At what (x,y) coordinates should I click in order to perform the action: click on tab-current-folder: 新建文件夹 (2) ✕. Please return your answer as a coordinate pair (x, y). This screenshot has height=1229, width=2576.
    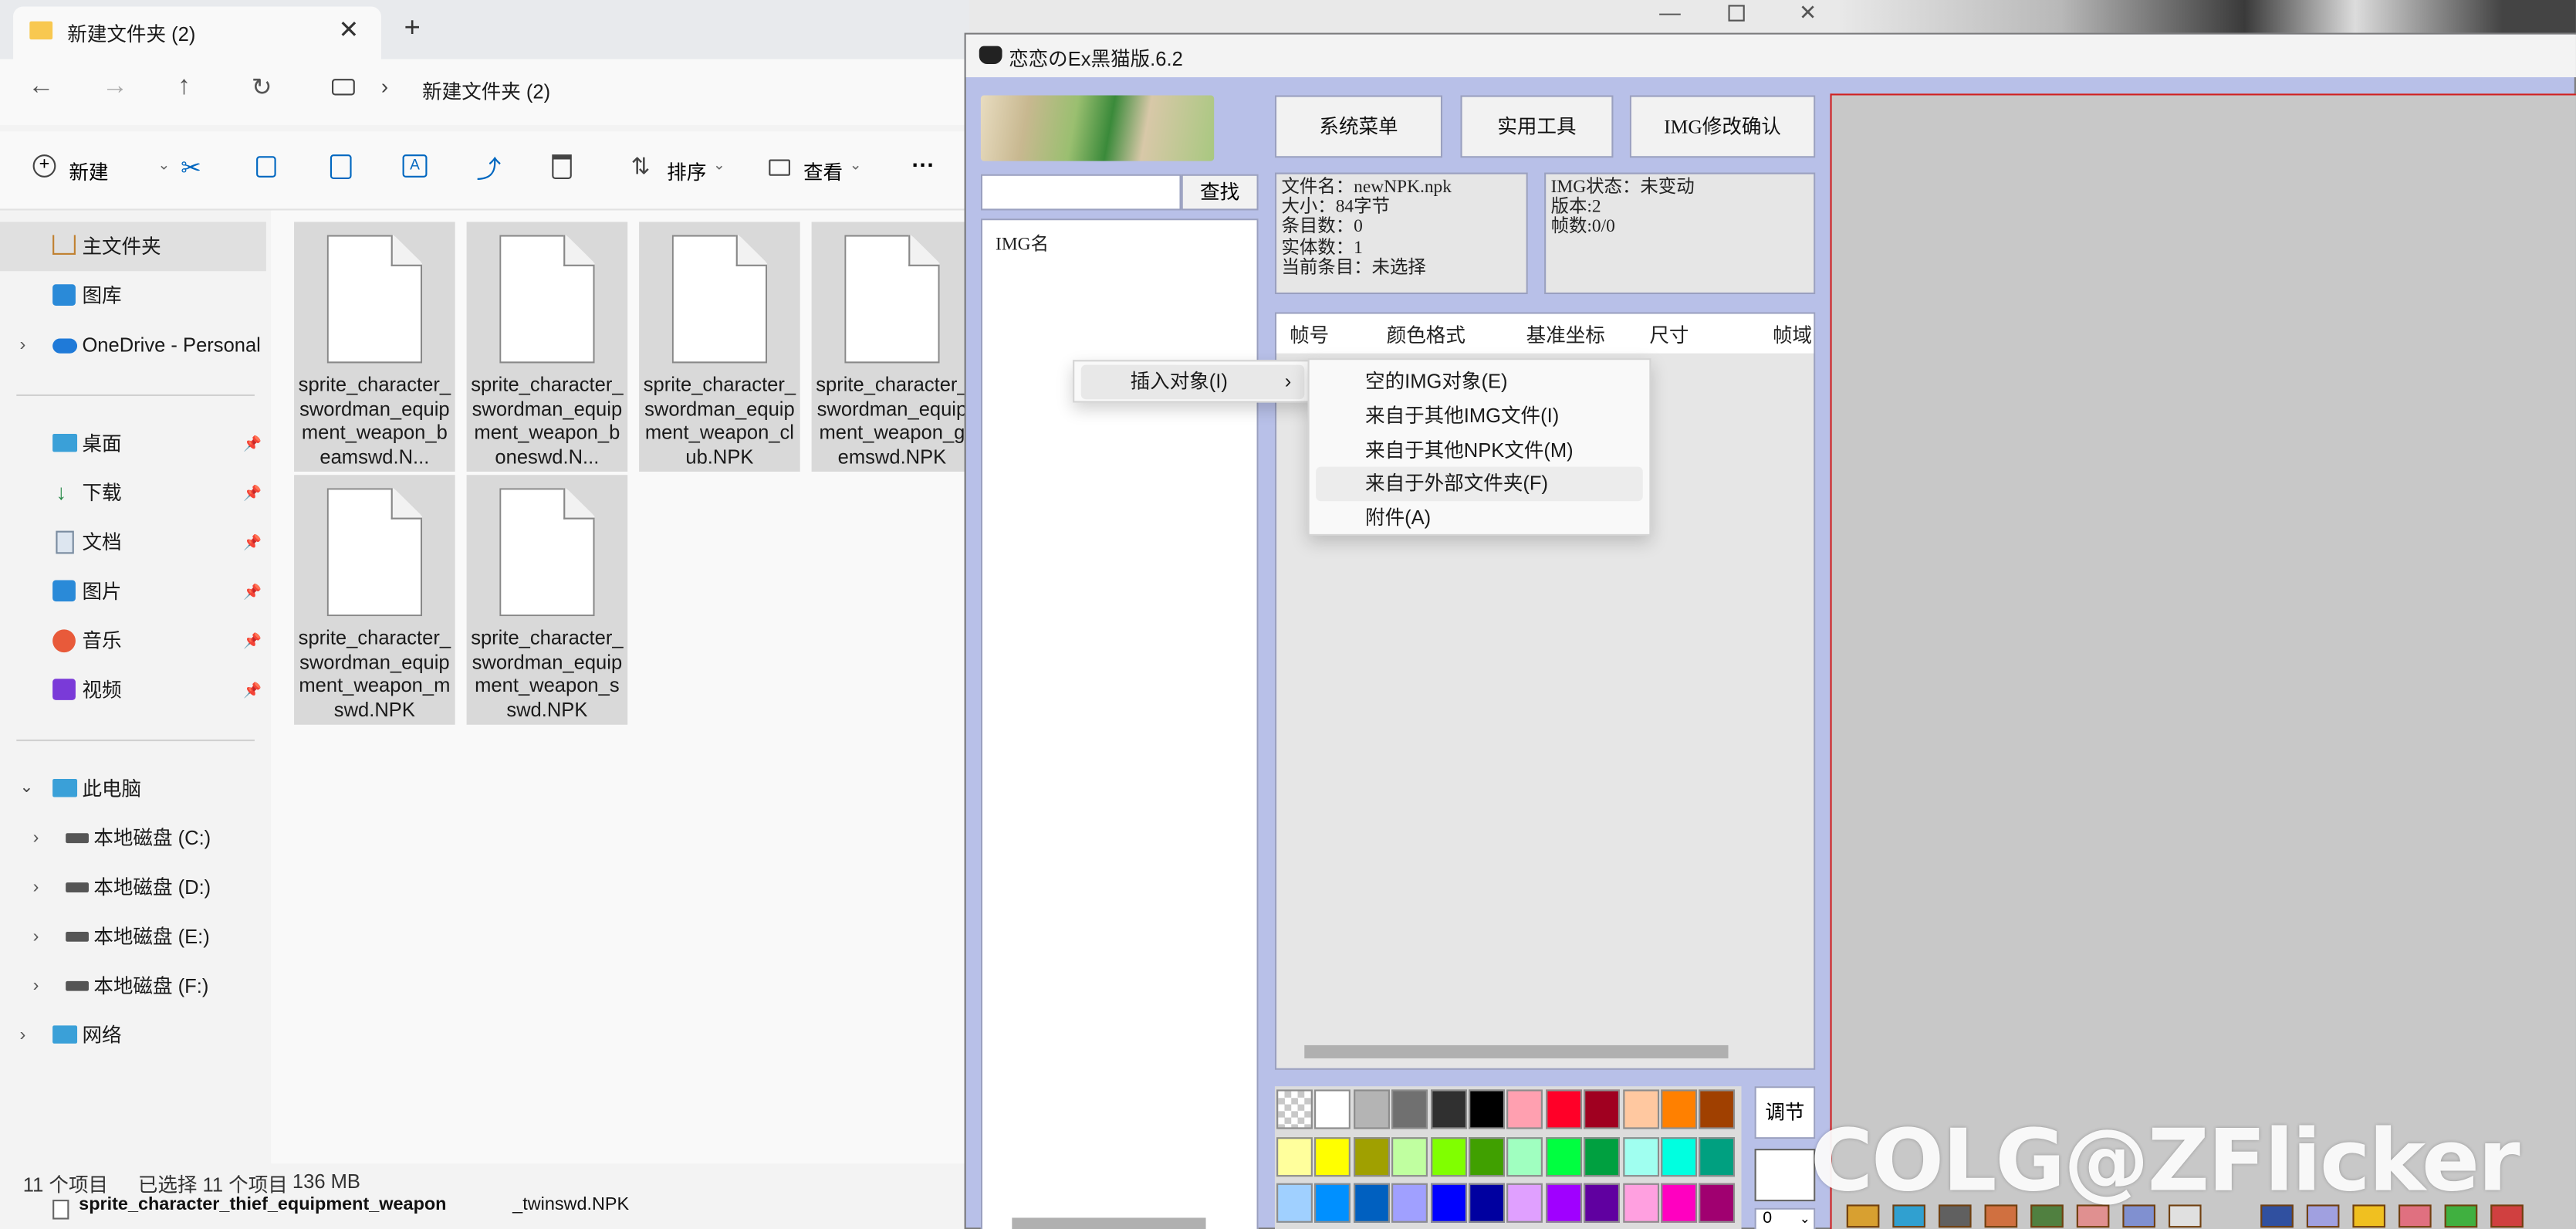
    Looking at the image, I should click on (197, 32).